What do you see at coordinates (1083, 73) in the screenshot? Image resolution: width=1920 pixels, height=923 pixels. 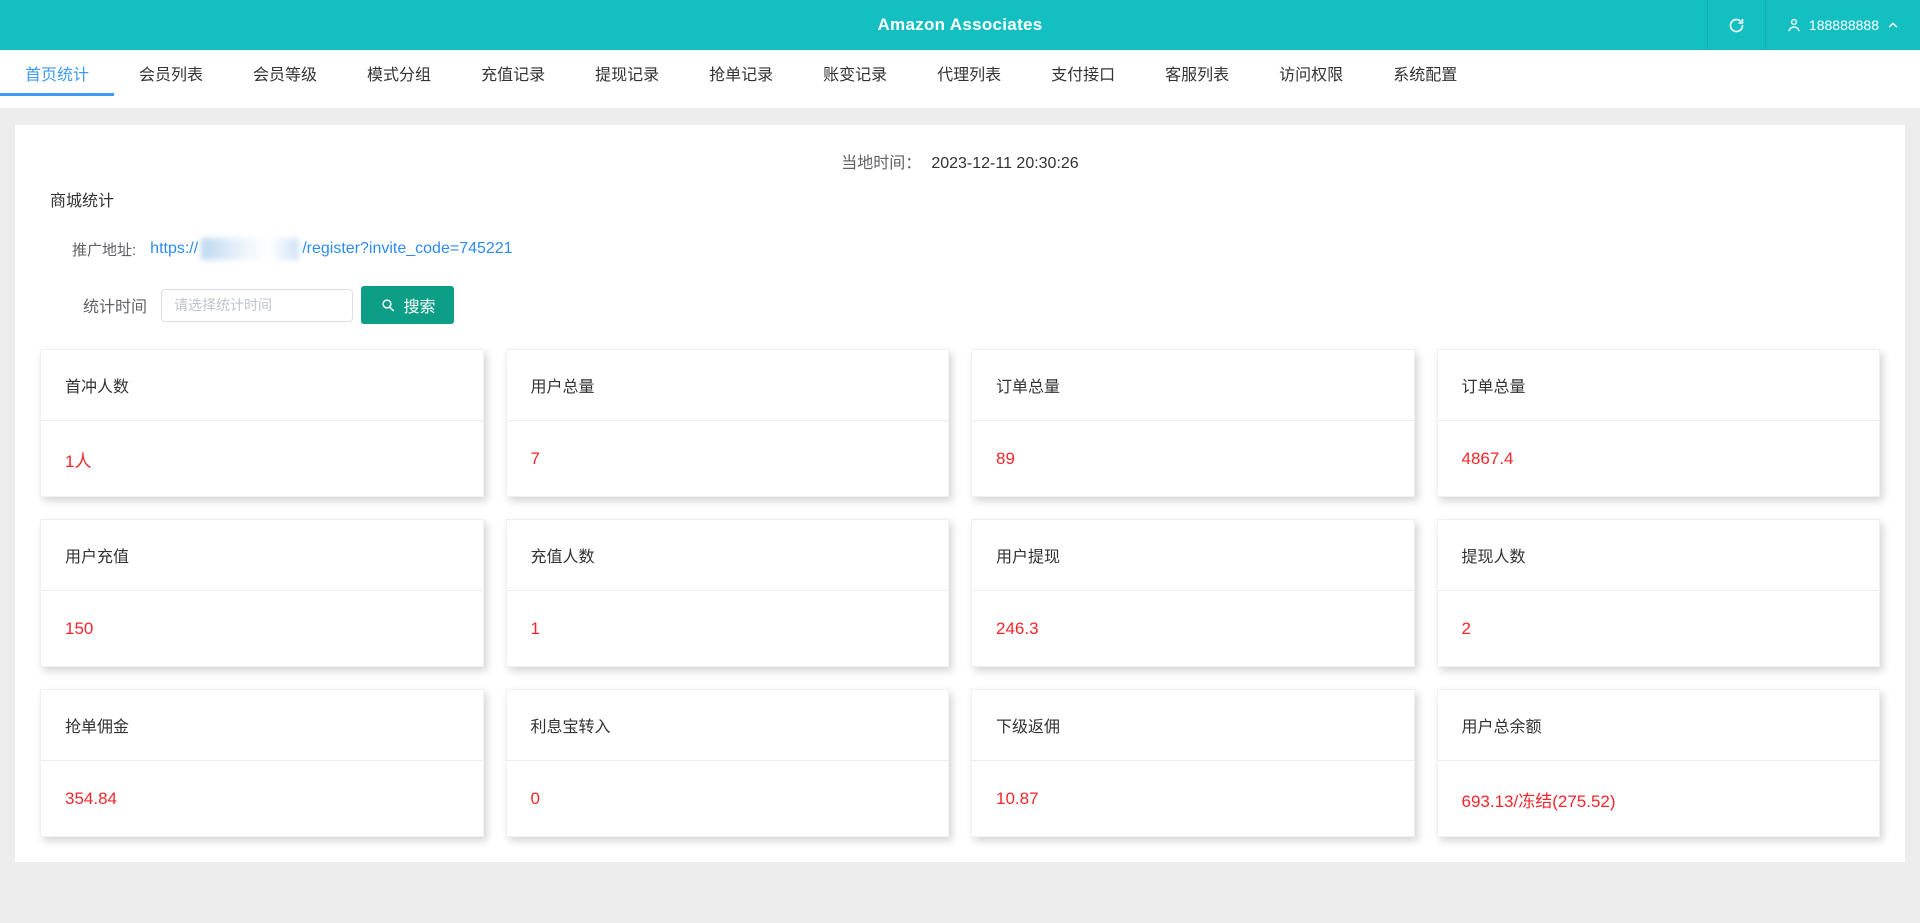 I see `nav-tab: 支付接口` at bounding box center [1083, 73].